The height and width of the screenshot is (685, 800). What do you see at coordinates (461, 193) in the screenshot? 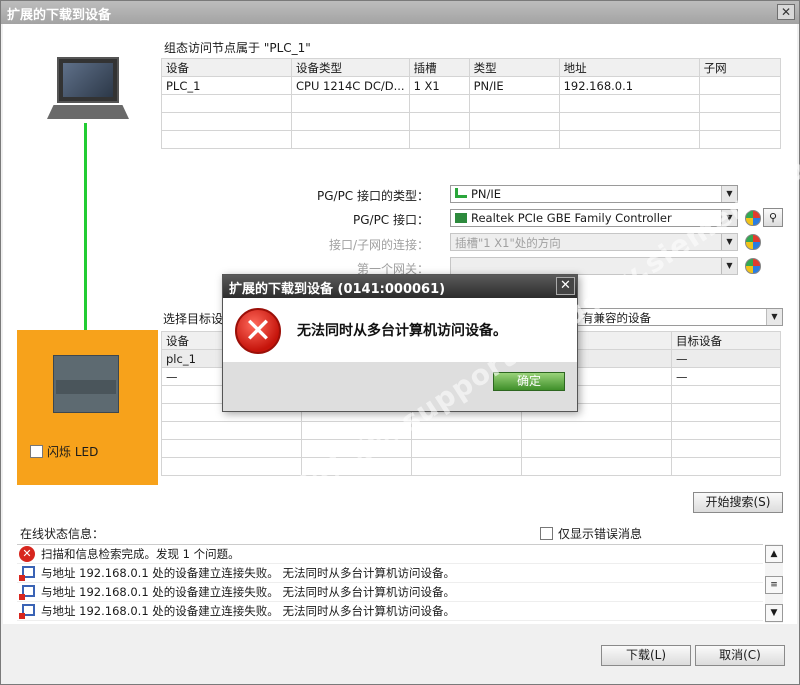
I see `pn-ie-icon` at bounding box center [461, 193].